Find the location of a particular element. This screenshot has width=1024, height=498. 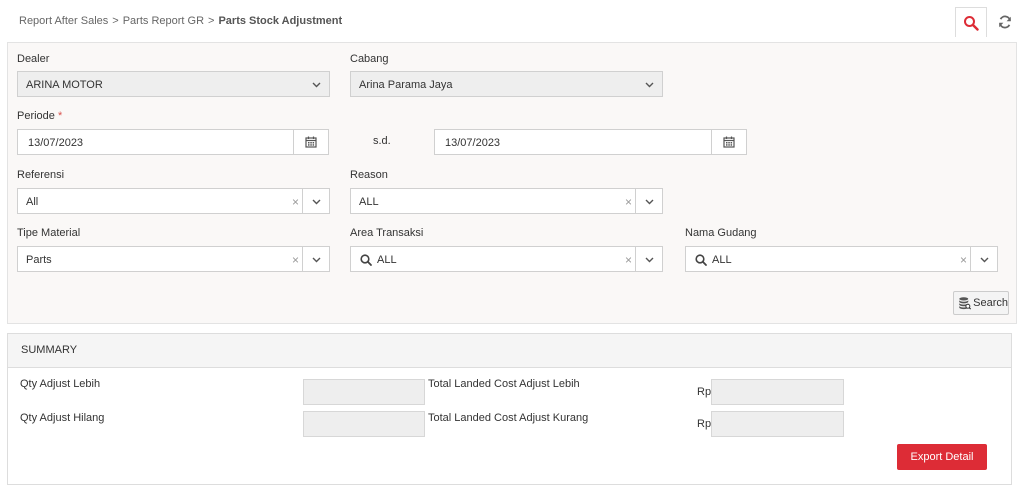

periode-to-input: 13/07/2023 is located at coordinates (573, 142).